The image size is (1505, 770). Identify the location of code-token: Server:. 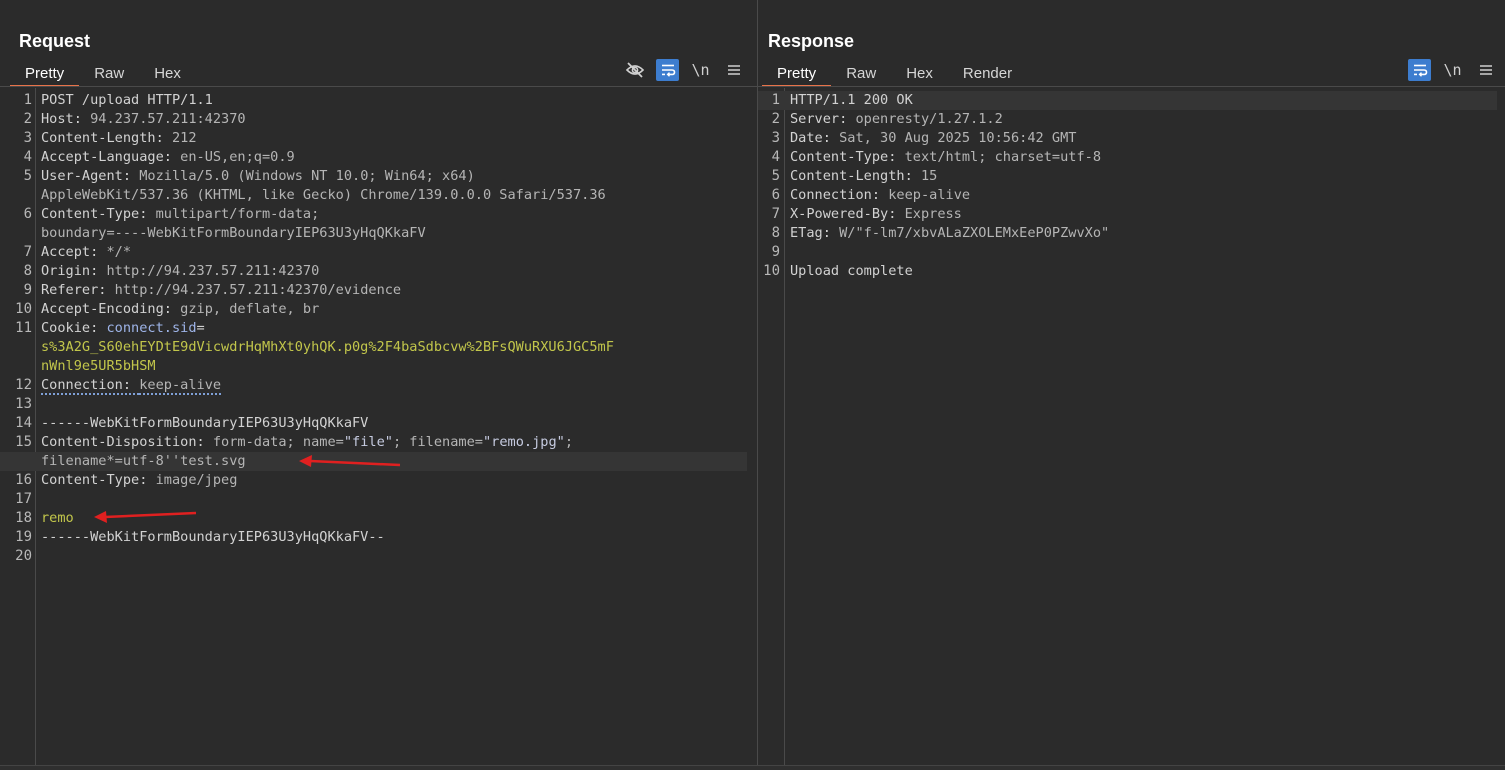
(823, 119).